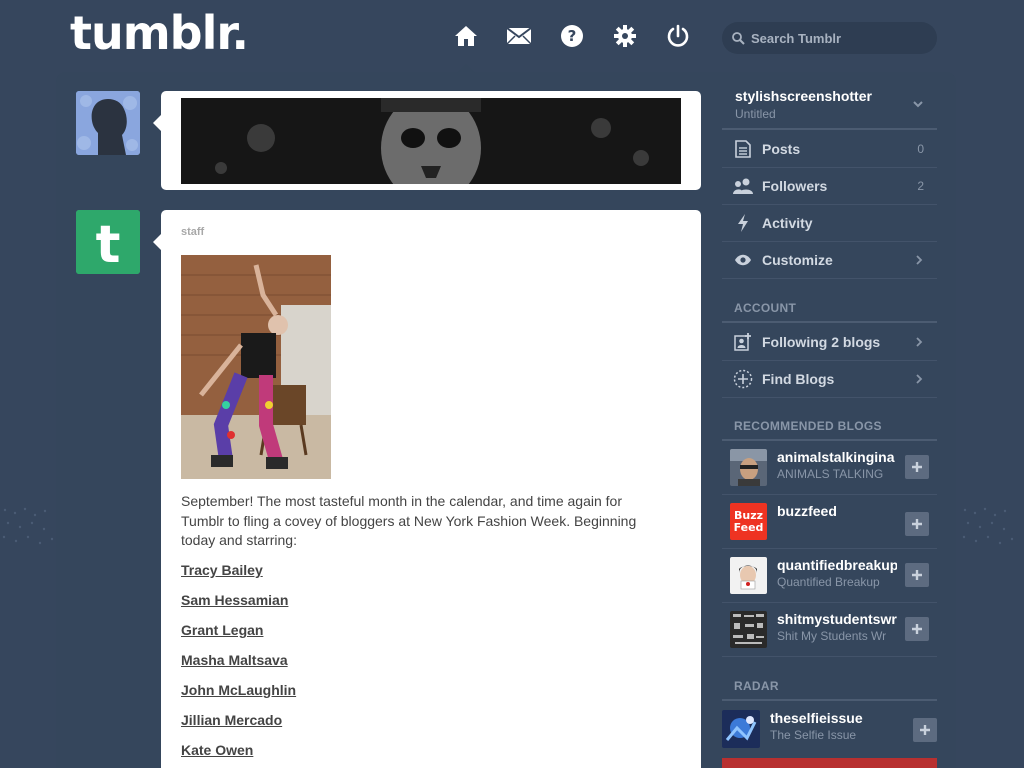 The width and height of the screenshot is (1024, 768). What do you see at coordinates (743, 223) in the screenshot?
I see `activity-icon` at bounding box center [743, 223].